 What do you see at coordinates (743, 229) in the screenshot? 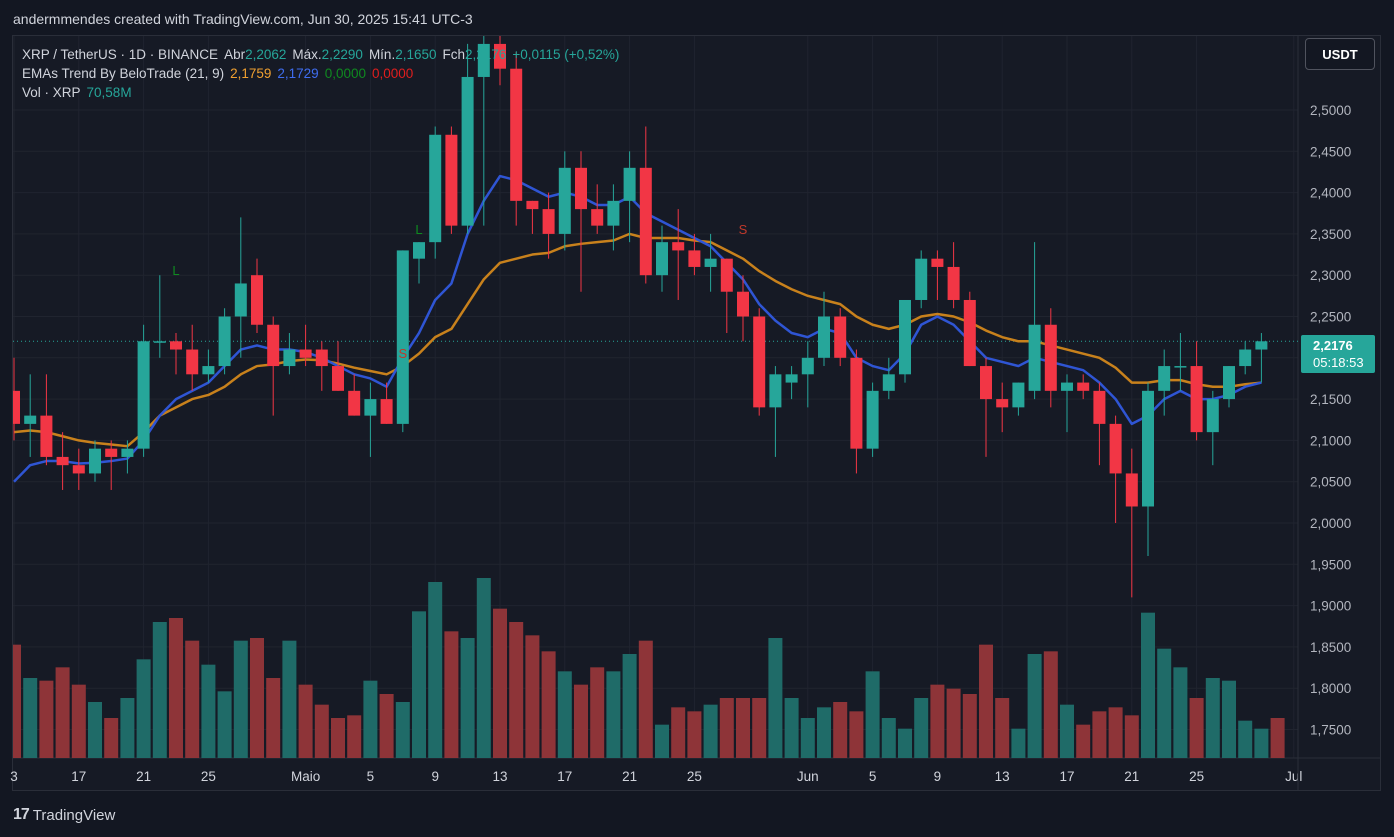
I see `signal-label-short: S` at bounding box center [743, 229].